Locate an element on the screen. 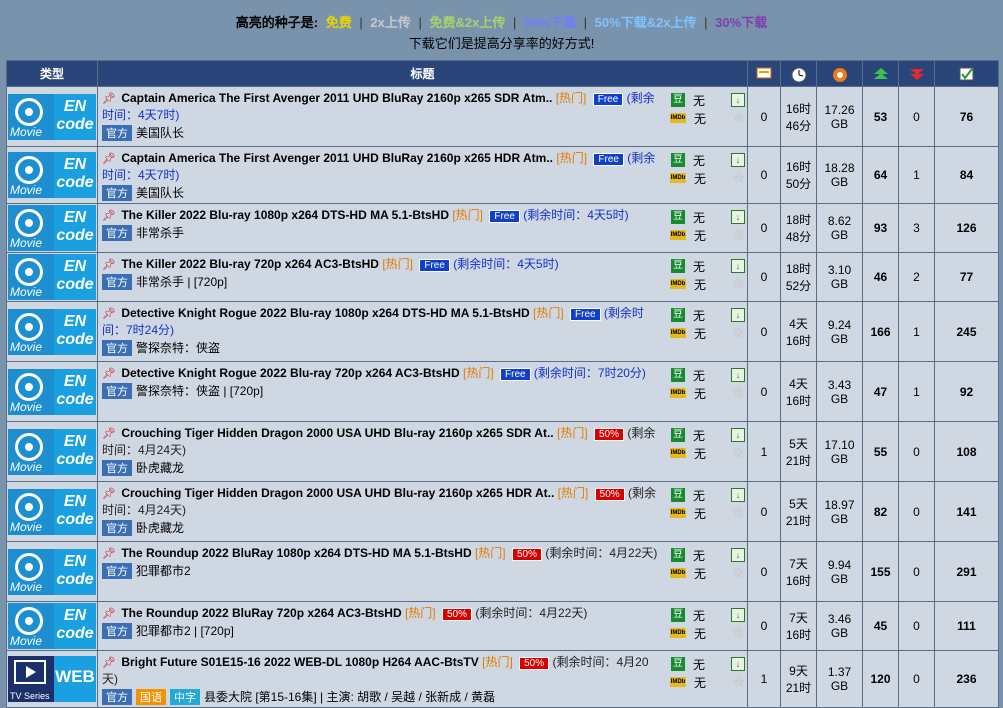 This screenshot has width=1003, height=708. completed-count: 245 is located at coordinates (966, 331).